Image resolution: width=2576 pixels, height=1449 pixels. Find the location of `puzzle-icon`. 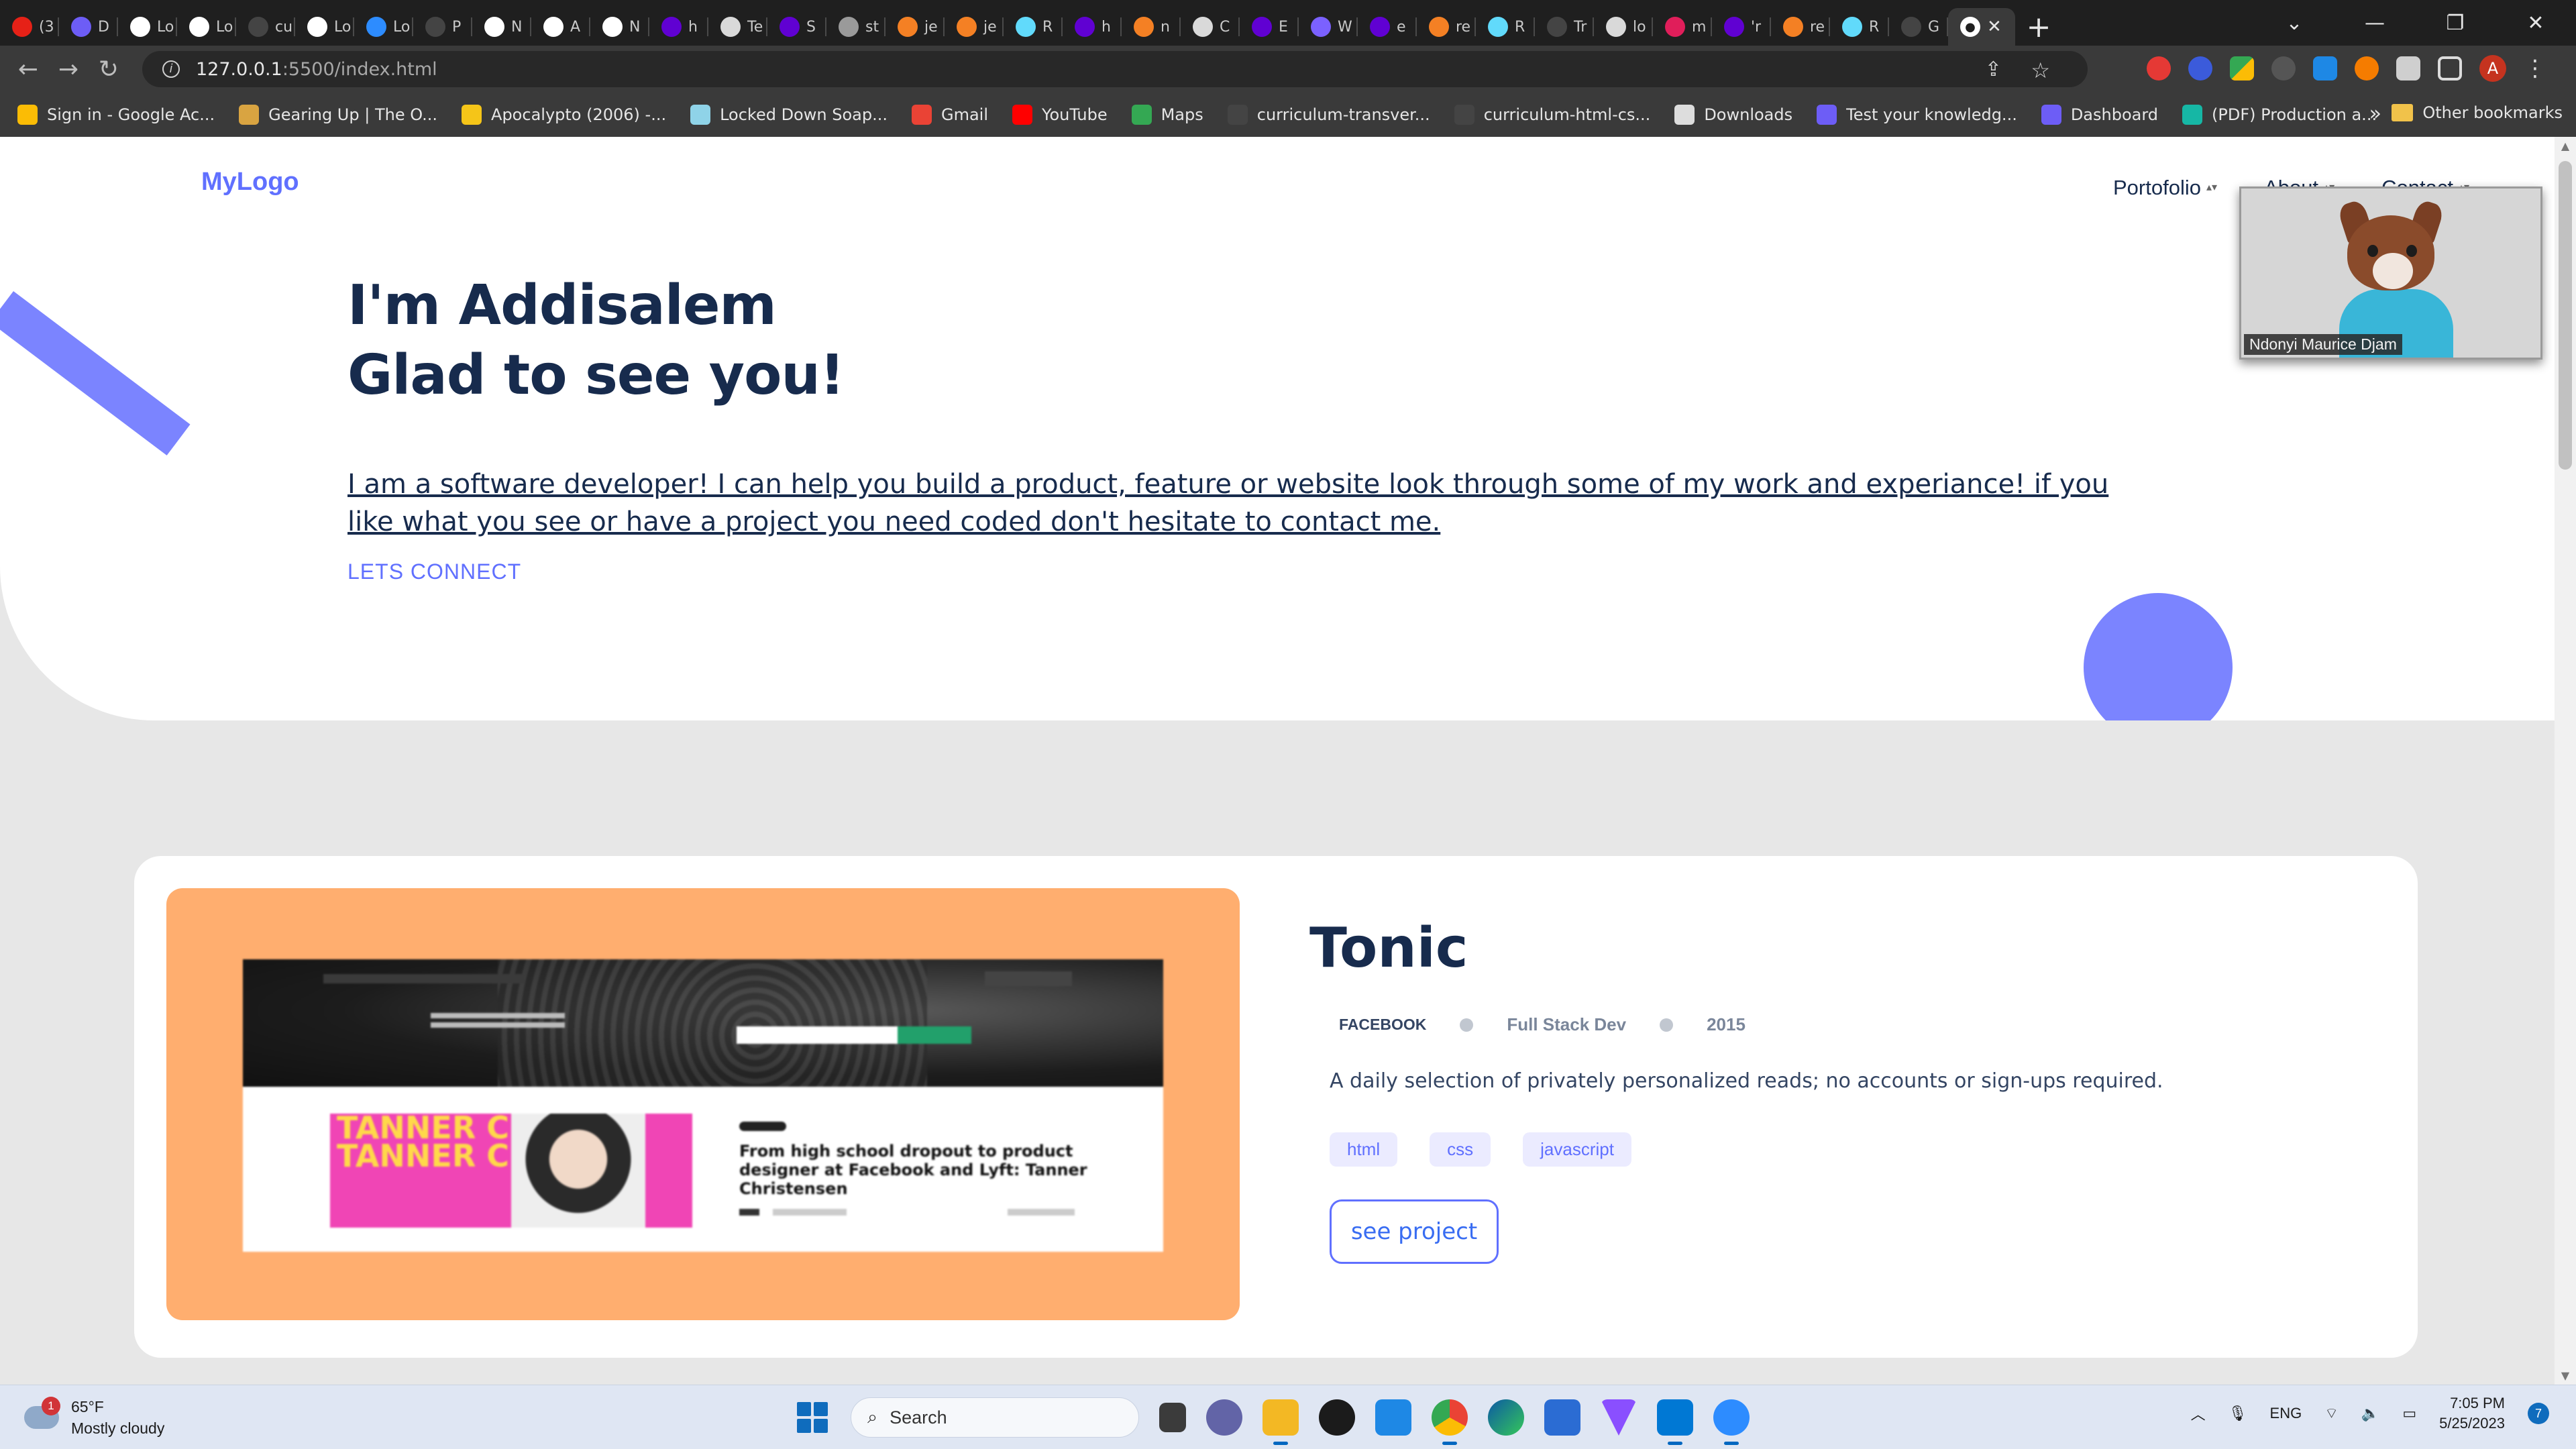

puzzle-icon is located at coordinates (2408, 68).